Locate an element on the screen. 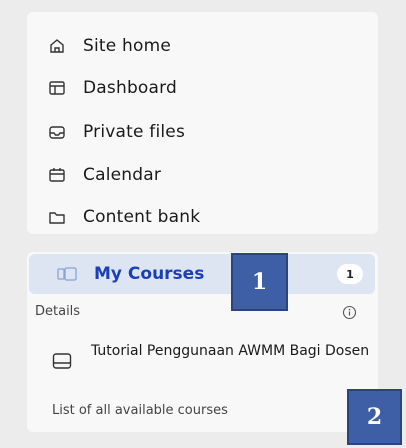 The width and height of the screenshot is (406, 448). all-courses-link: List of all available courses → is located at coordinates (202, 413).